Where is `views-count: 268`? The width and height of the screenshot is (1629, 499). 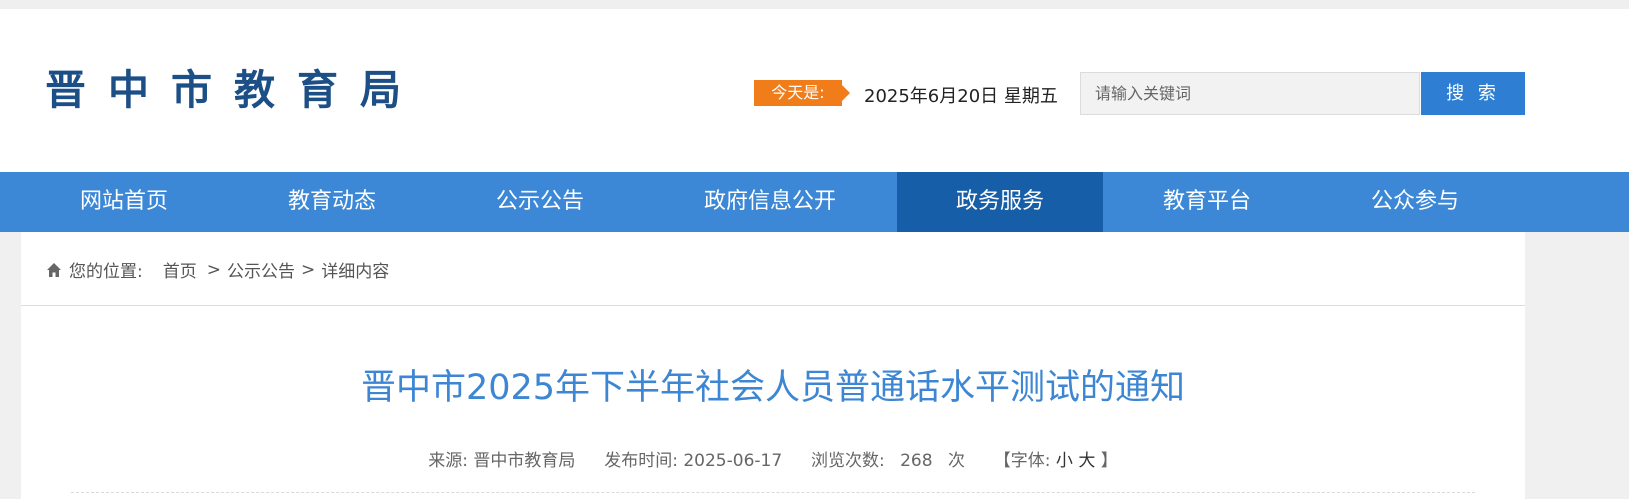 views-count: 268 is located at coordinates (916, 461).